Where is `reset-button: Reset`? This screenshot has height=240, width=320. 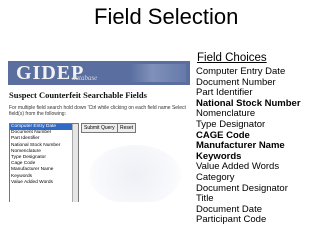 reset-button: Reset is located at coordinates (127, 128).